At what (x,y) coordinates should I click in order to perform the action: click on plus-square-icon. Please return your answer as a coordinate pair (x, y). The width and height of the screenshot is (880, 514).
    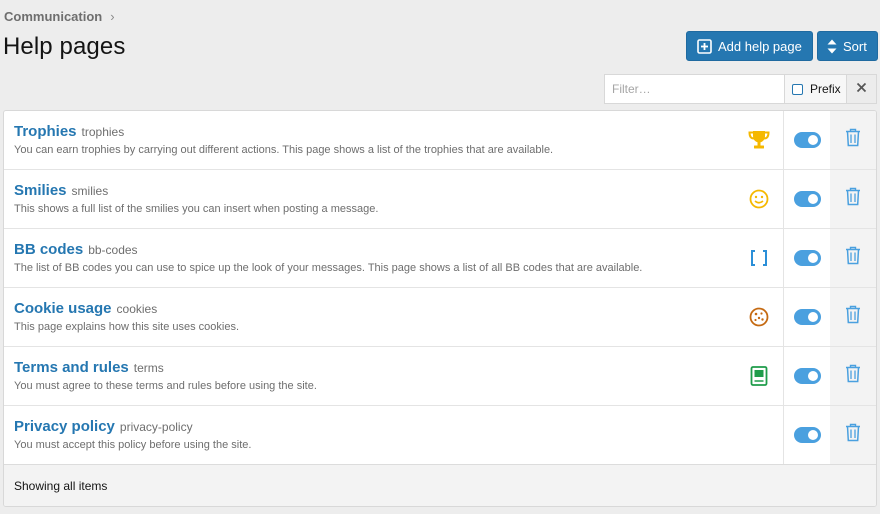
    Looking at the image, I should click on (704, 46).